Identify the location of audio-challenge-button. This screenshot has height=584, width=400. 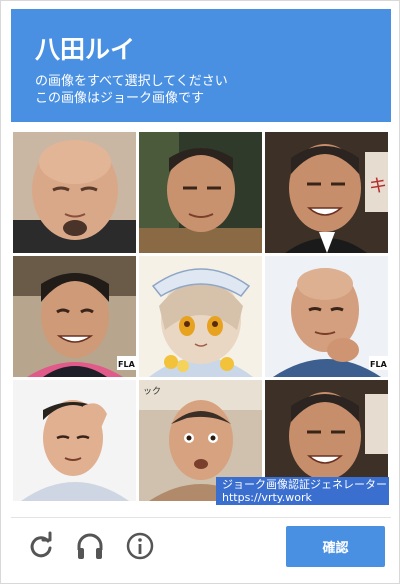
(90, 546).